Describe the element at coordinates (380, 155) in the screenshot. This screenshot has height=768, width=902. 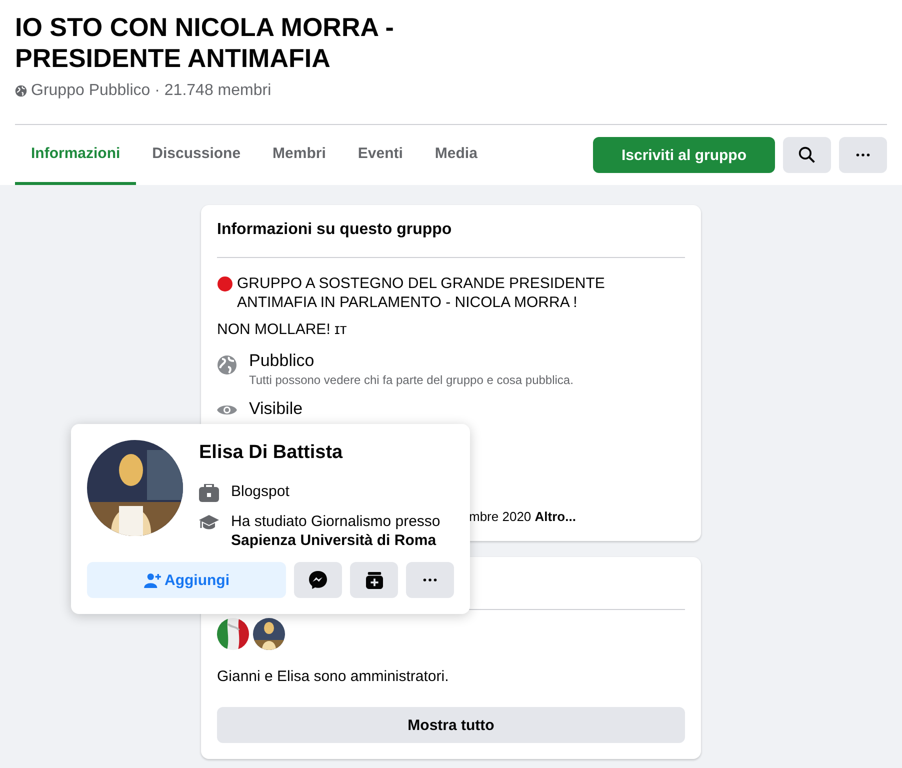
I see `tab: Eventi` at that location.